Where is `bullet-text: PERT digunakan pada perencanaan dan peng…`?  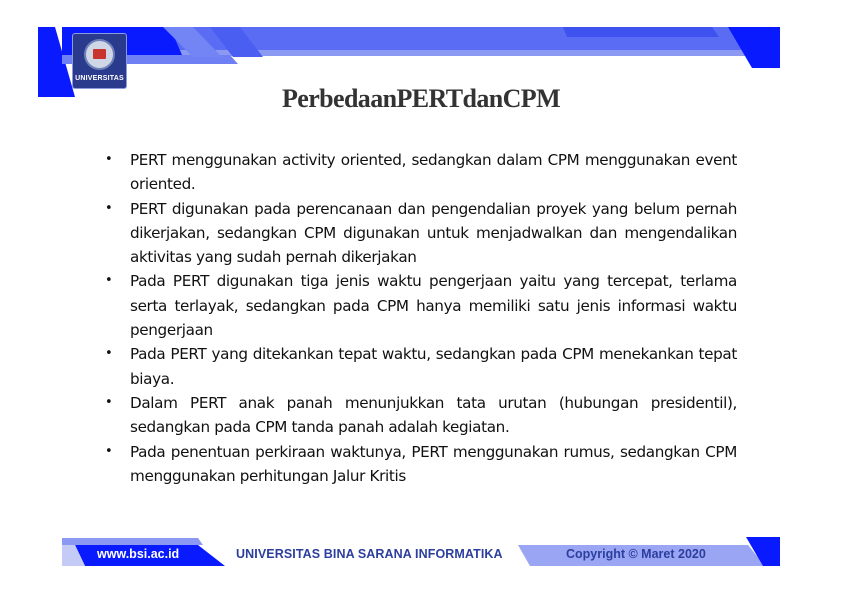
bullet-text: PERT digunakan pada perencanaan dan peng… is located at coordinates (433, 233).